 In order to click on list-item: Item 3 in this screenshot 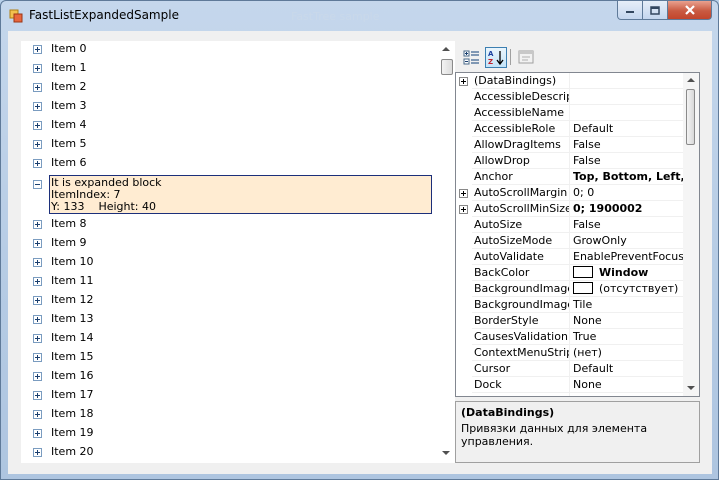, I will do `click(229, 106)`.